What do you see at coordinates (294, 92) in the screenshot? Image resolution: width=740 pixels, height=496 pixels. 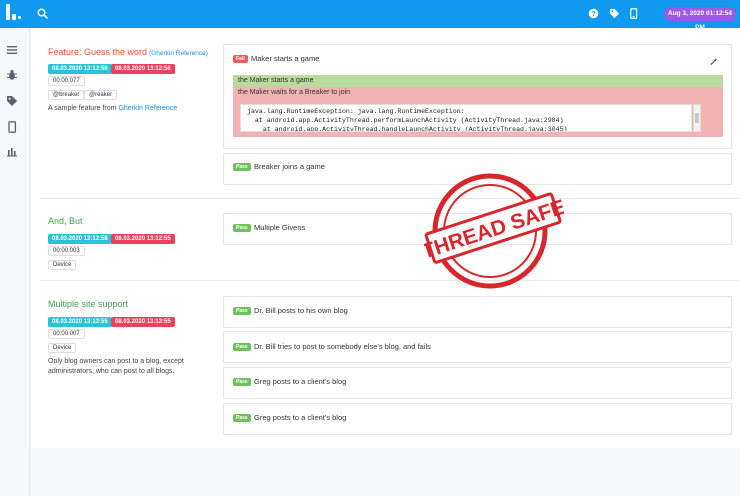 I see `step-text: the Maker waits for a Breaker to join` at bounding box center [294, 92].